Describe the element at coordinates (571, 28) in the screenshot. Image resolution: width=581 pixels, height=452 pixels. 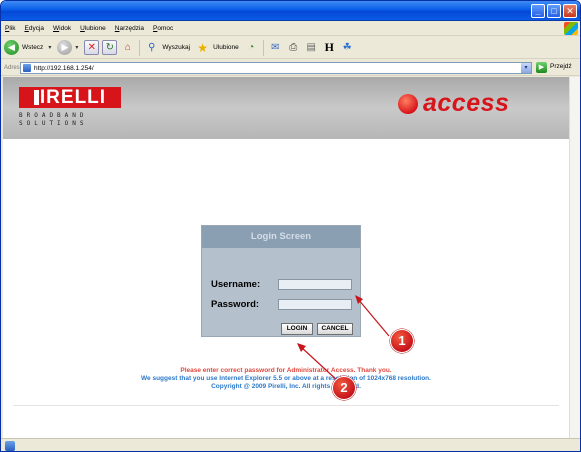
I see `windows-logo-icon` at that location.